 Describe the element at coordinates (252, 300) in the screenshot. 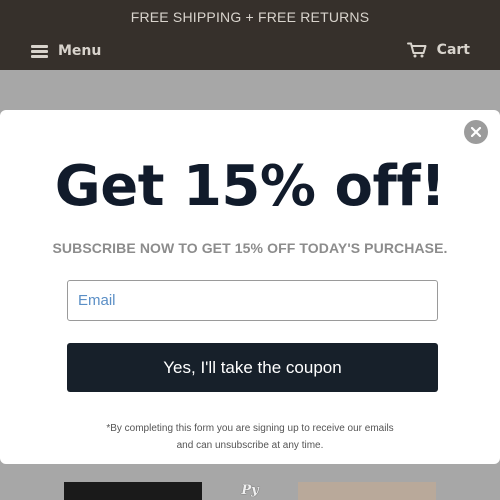

I see `email-field` at that location.